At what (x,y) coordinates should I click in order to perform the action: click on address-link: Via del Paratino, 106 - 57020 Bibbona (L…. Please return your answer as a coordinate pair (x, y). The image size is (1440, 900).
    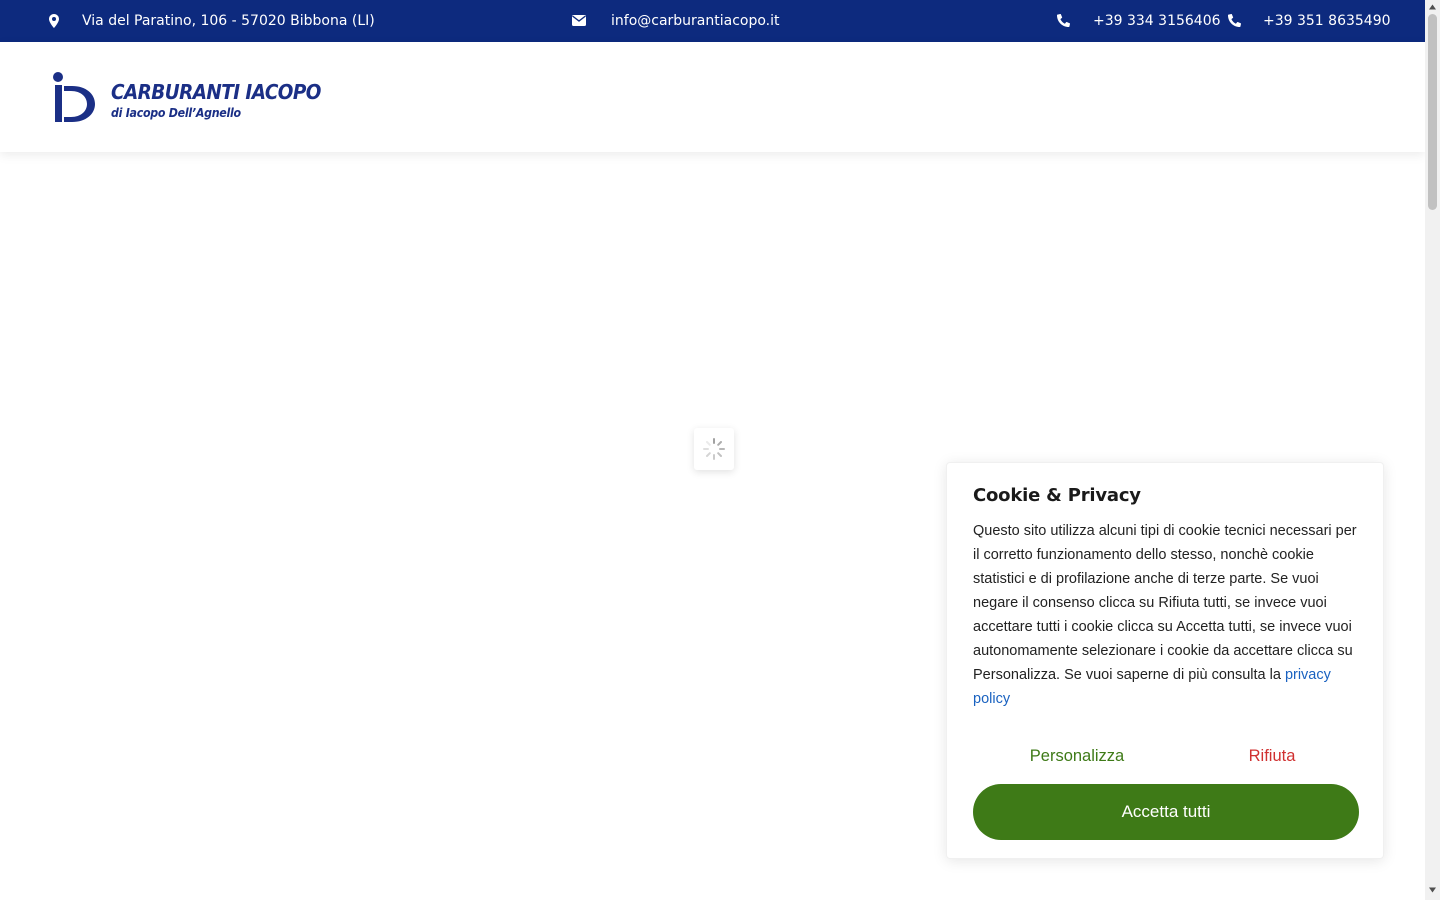
    Looking at the image, I should click on (228, 21).